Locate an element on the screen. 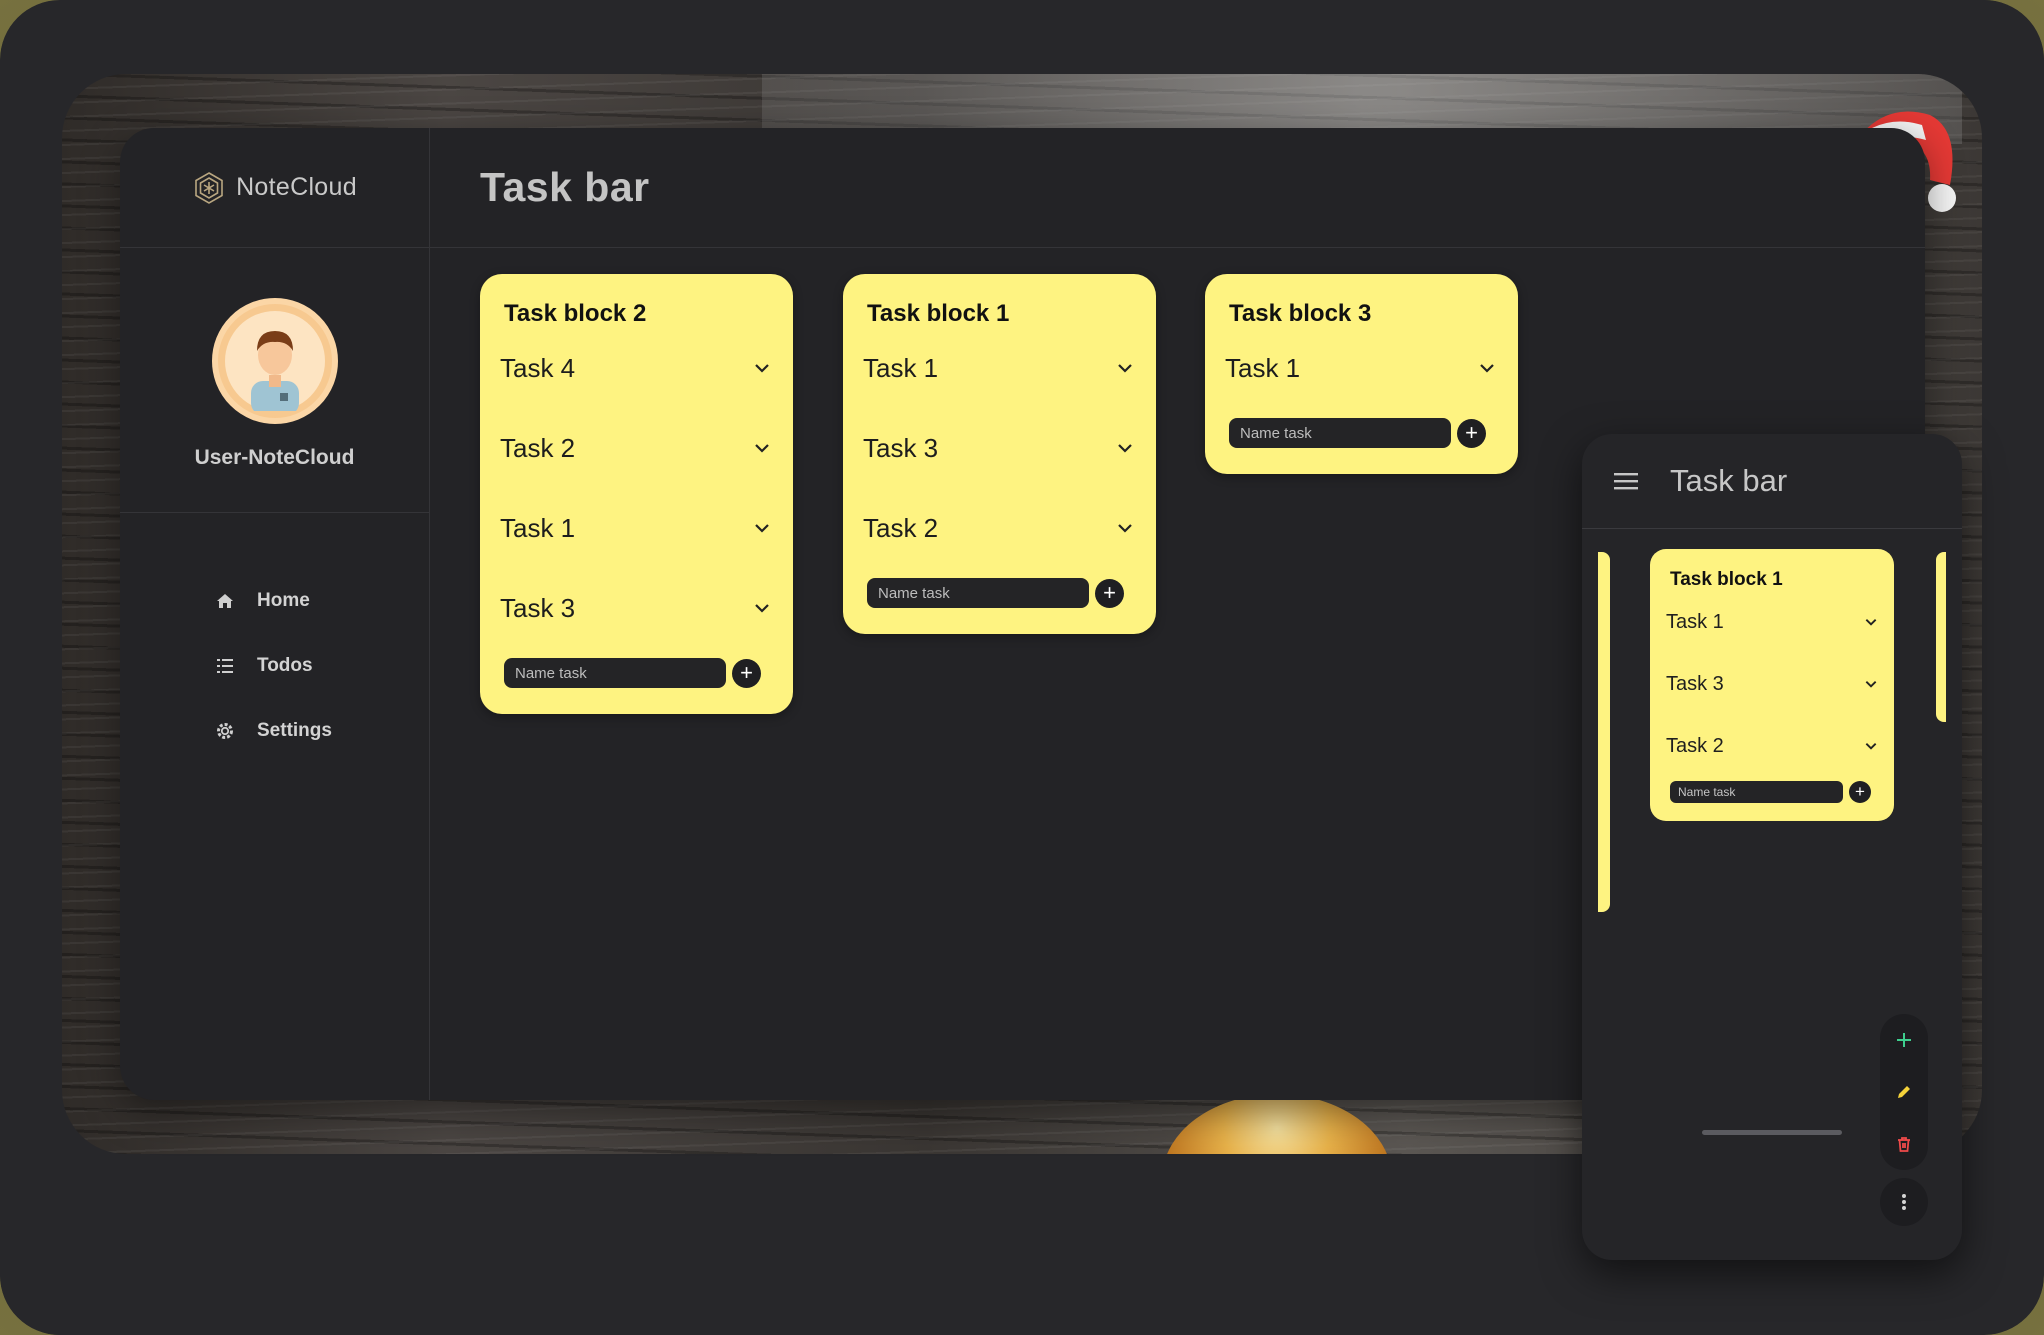 The height and width of the screenshot is (1335, 2044). previous-block-edge is located at coordinates (1604, 732).